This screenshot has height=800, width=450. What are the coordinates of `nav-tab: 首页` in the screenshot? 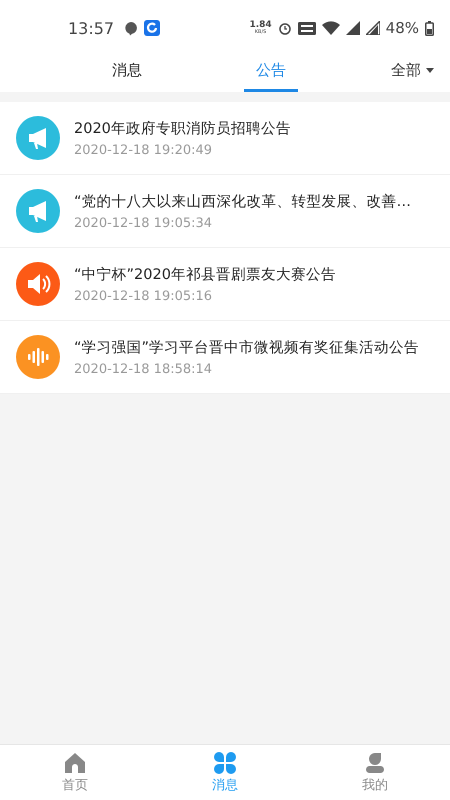 It's located at (75, 772).